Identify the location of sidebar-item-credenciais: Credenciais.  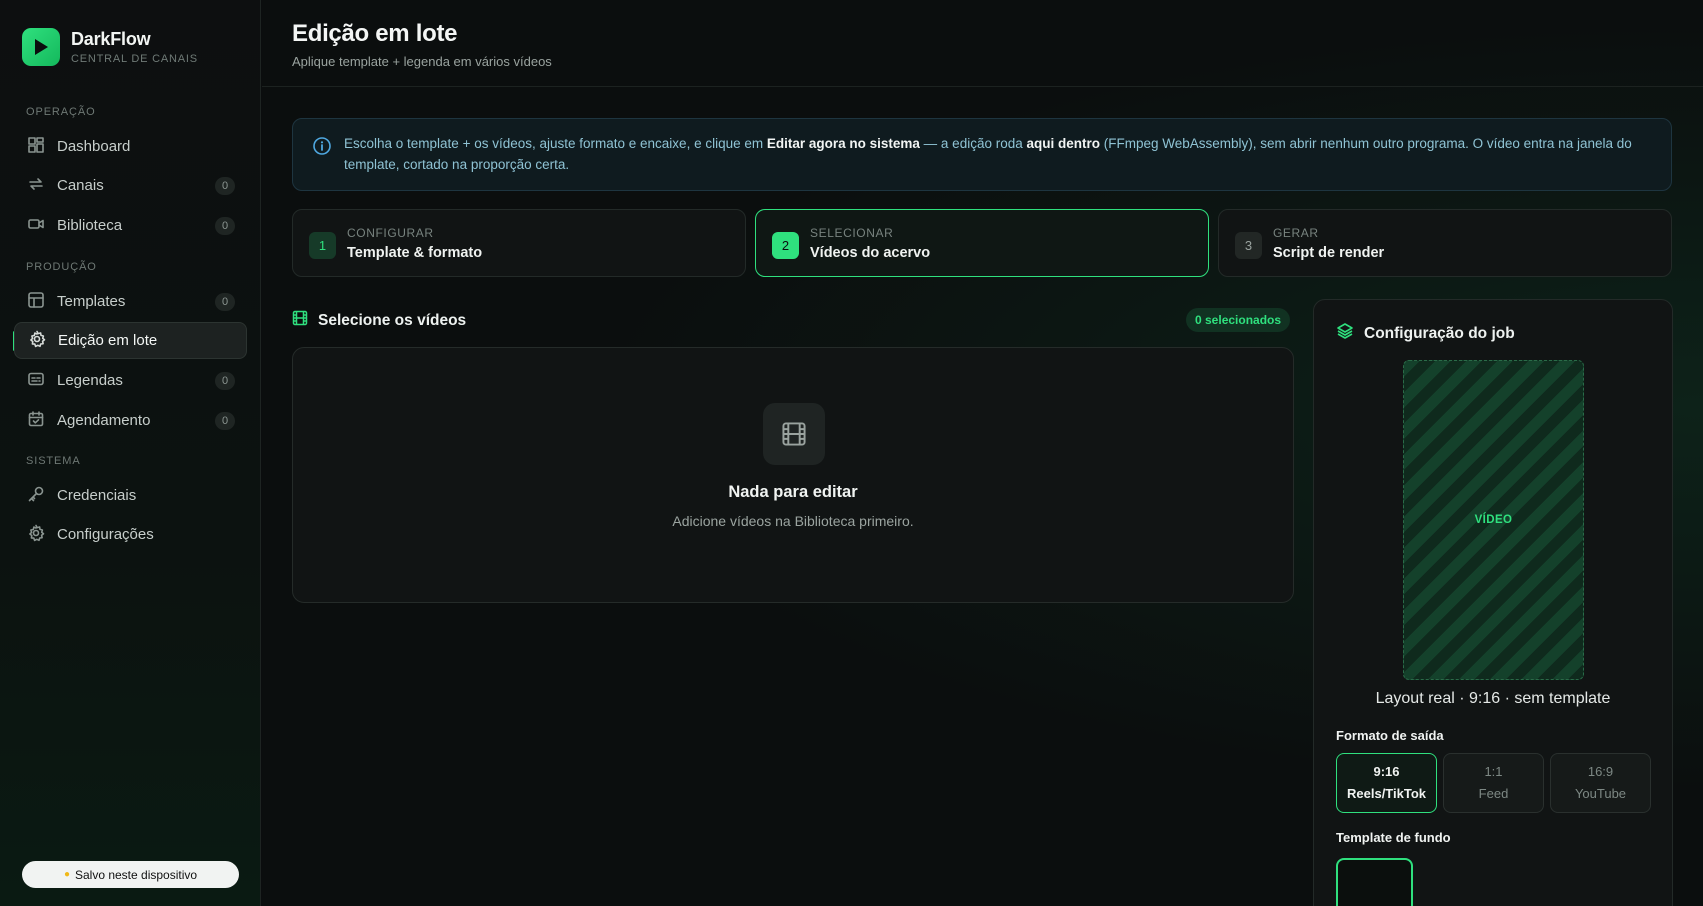
(130, 495).